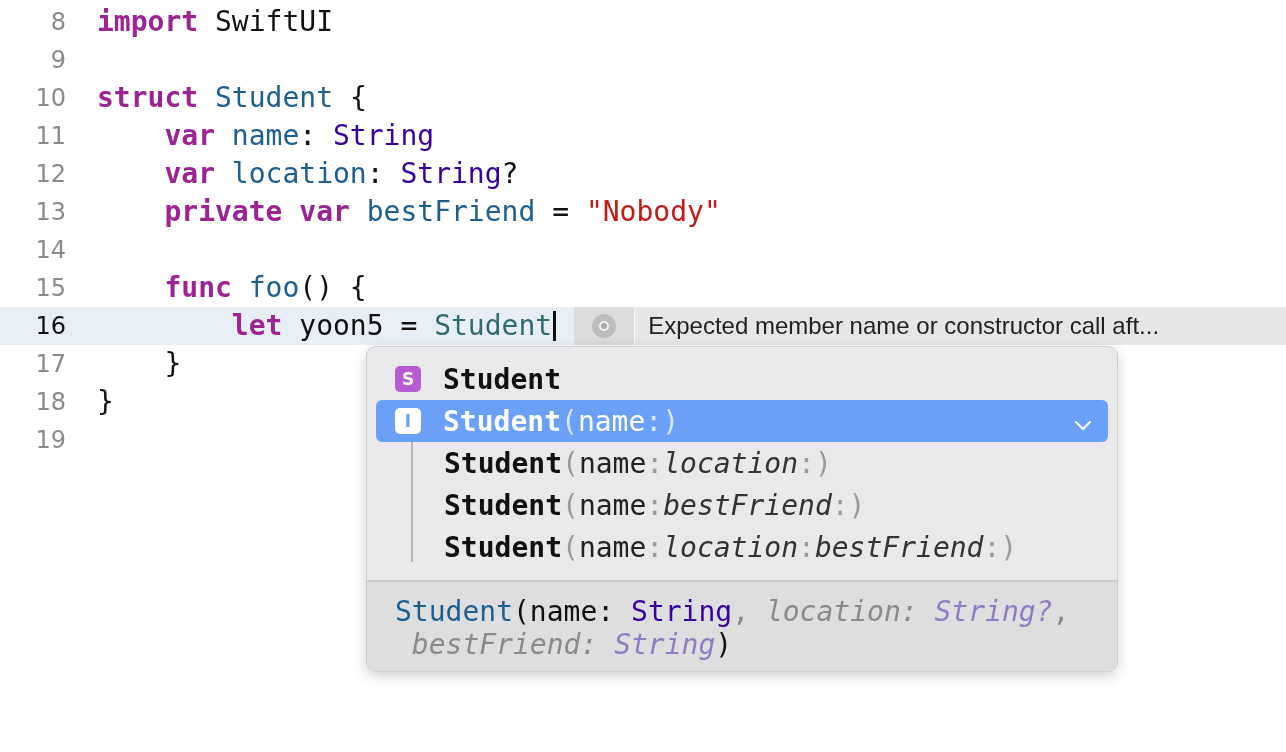  I want to click on line-number: 12, so click(50, 174).